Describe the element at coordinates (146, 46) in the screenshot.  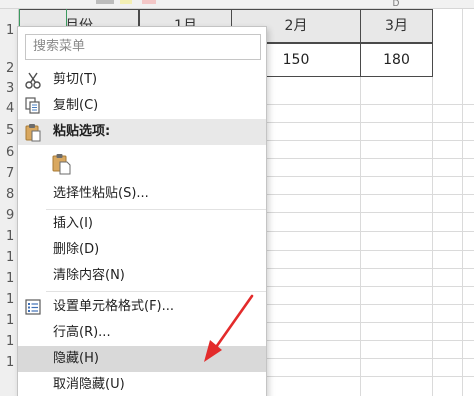
I see `search-input` at that location.